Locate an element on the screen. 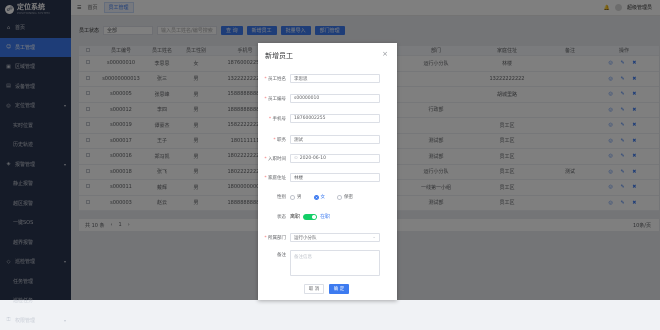 Image resolution: width=660 pixels, height=330 pixels. name-row: * 员工姓名 李思思 is located at coordinates (327, 78).